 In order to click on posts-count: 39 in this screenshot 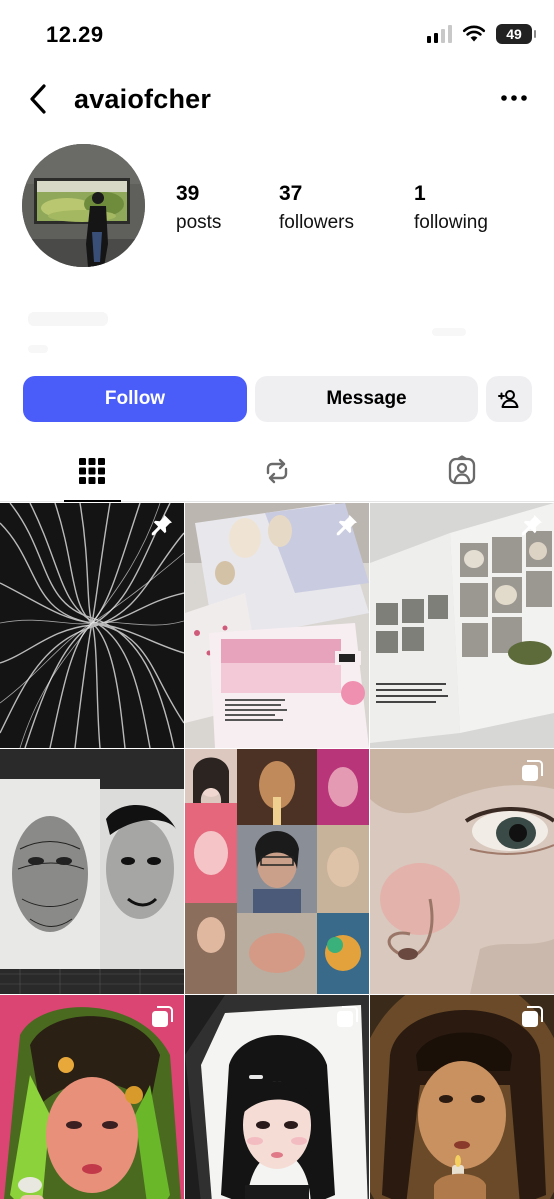, I will do `click(188, 193)`.